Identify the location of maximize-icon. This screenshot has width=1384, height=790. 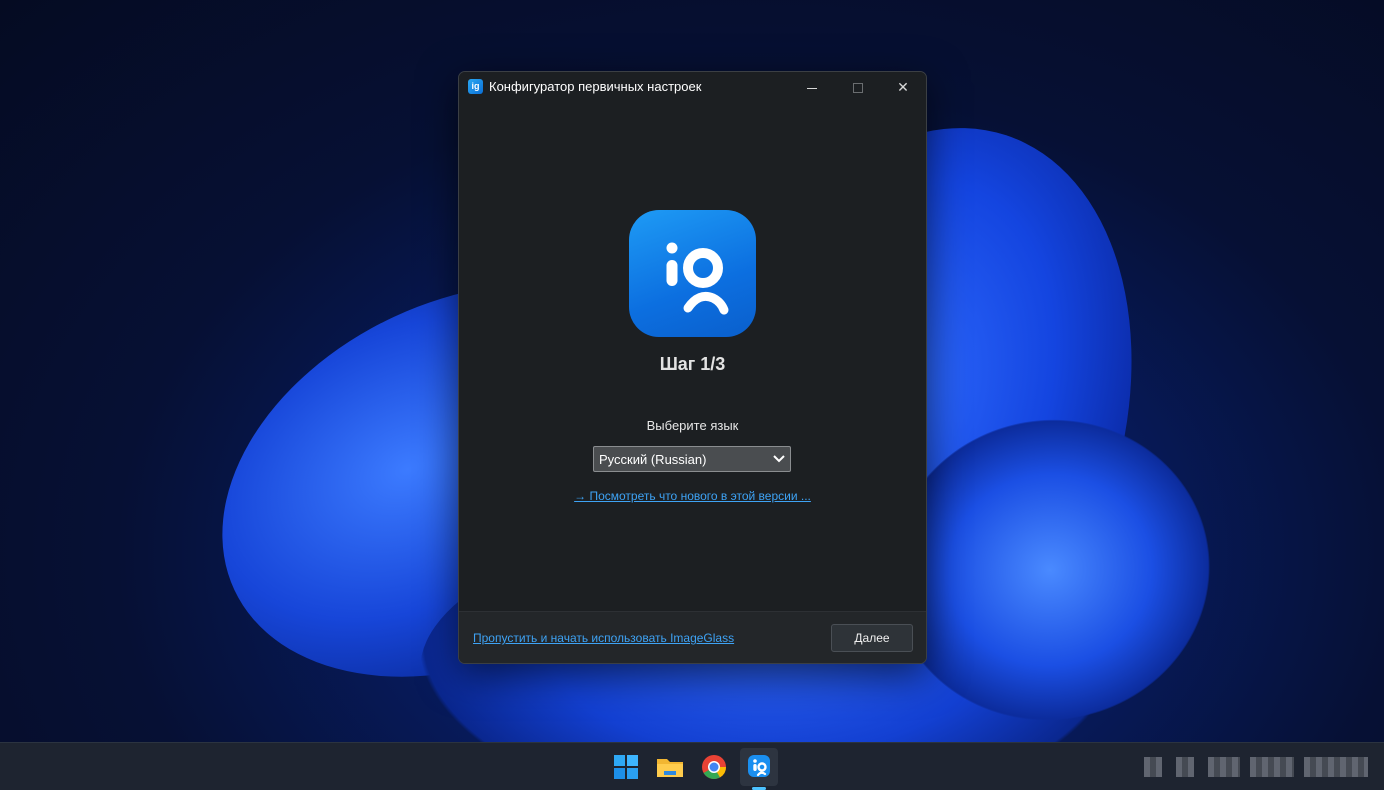
(858, 88).